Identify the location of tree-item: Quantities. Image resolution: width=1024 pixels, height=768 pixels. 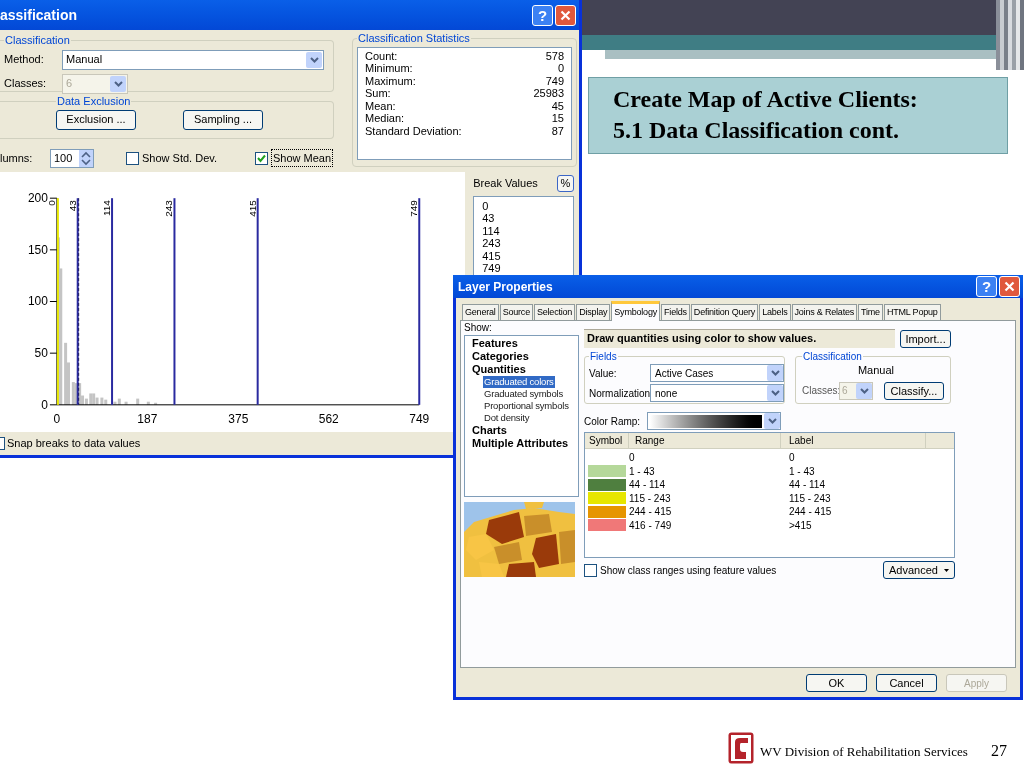
(499, 369).